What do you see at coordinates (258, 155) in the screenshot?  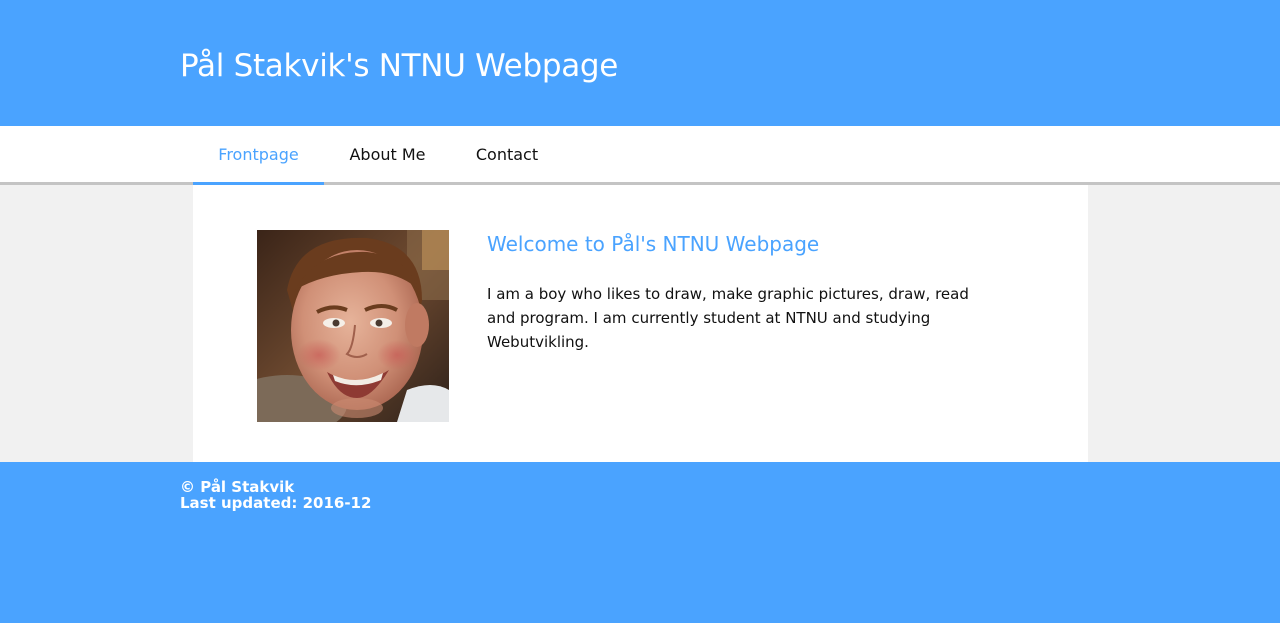 I see `nav-link-frontpage: Frontpage` at bounding box center [258, 155].